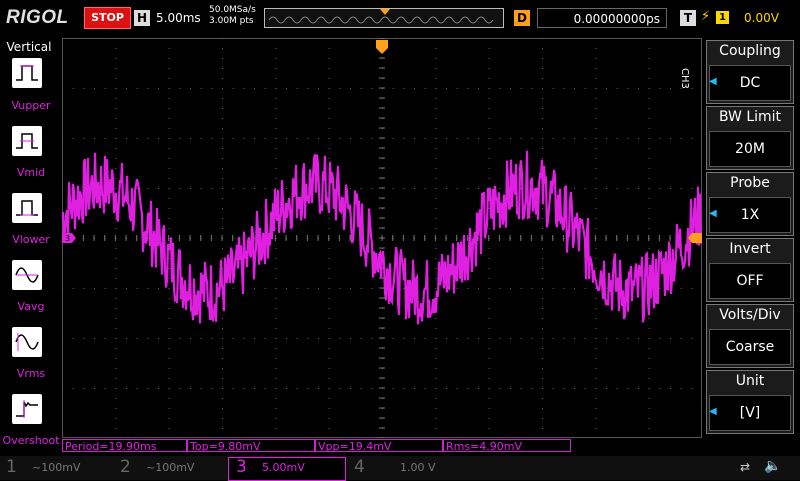 This screenshot has height=481, width=800. What do you see at coordinates (750, 83) in the screenshot?
I see `coupling-value: DC` at bounding box center [750, 83].